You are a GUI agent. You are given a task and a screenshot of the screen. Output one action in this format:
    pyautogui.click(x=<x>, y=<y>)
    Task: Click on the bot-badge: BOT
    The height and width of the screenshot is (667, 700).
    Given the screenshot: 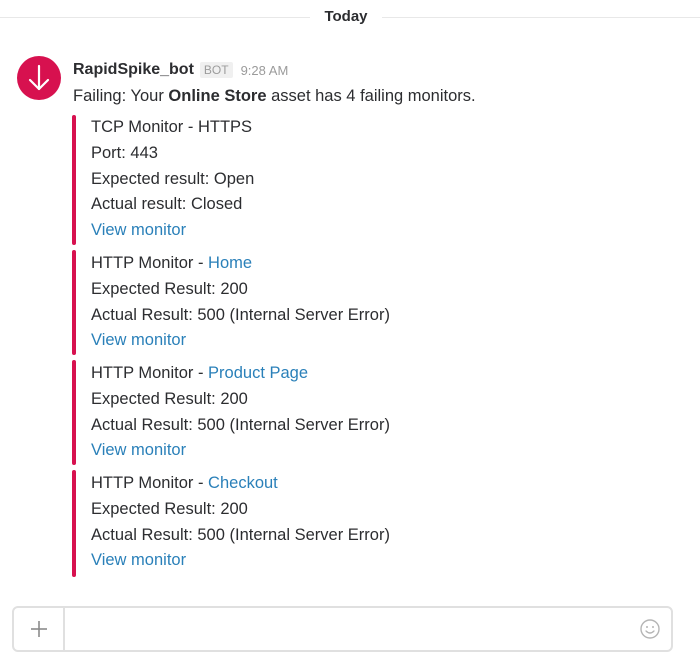 What is the action you would take?
    pyautogui.click(x=216, y=70)
    